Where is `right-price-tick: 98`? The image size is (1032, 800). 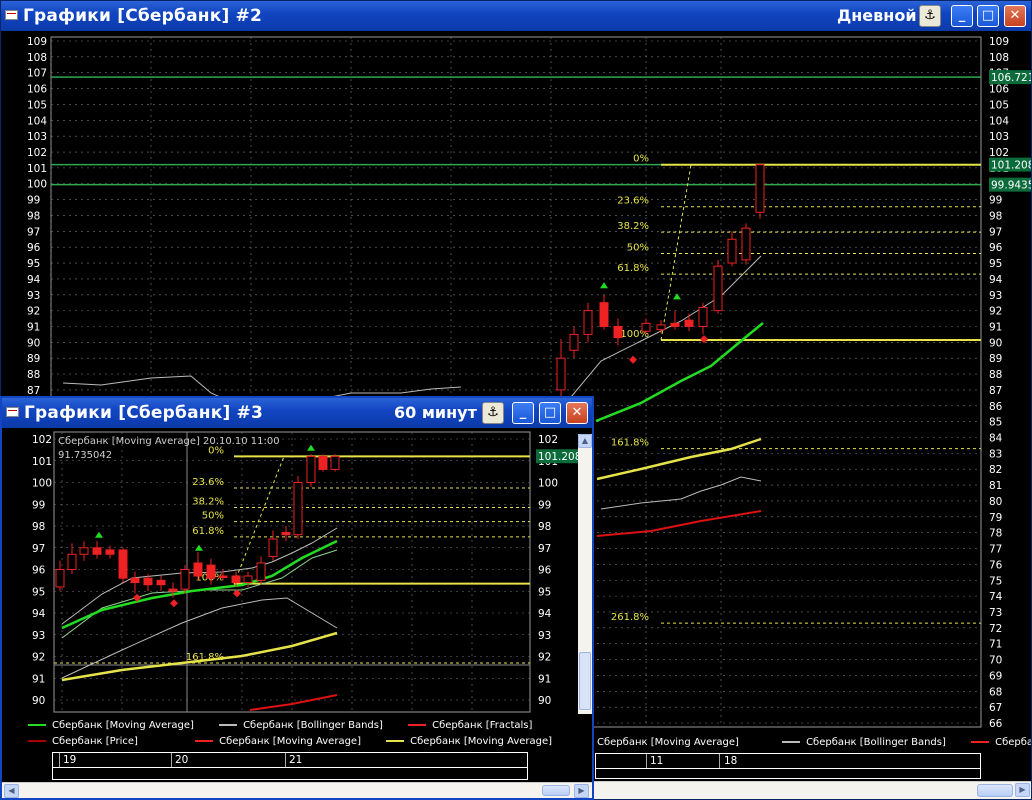
right-price-tick: 98 is located at coordinates (544, 527).